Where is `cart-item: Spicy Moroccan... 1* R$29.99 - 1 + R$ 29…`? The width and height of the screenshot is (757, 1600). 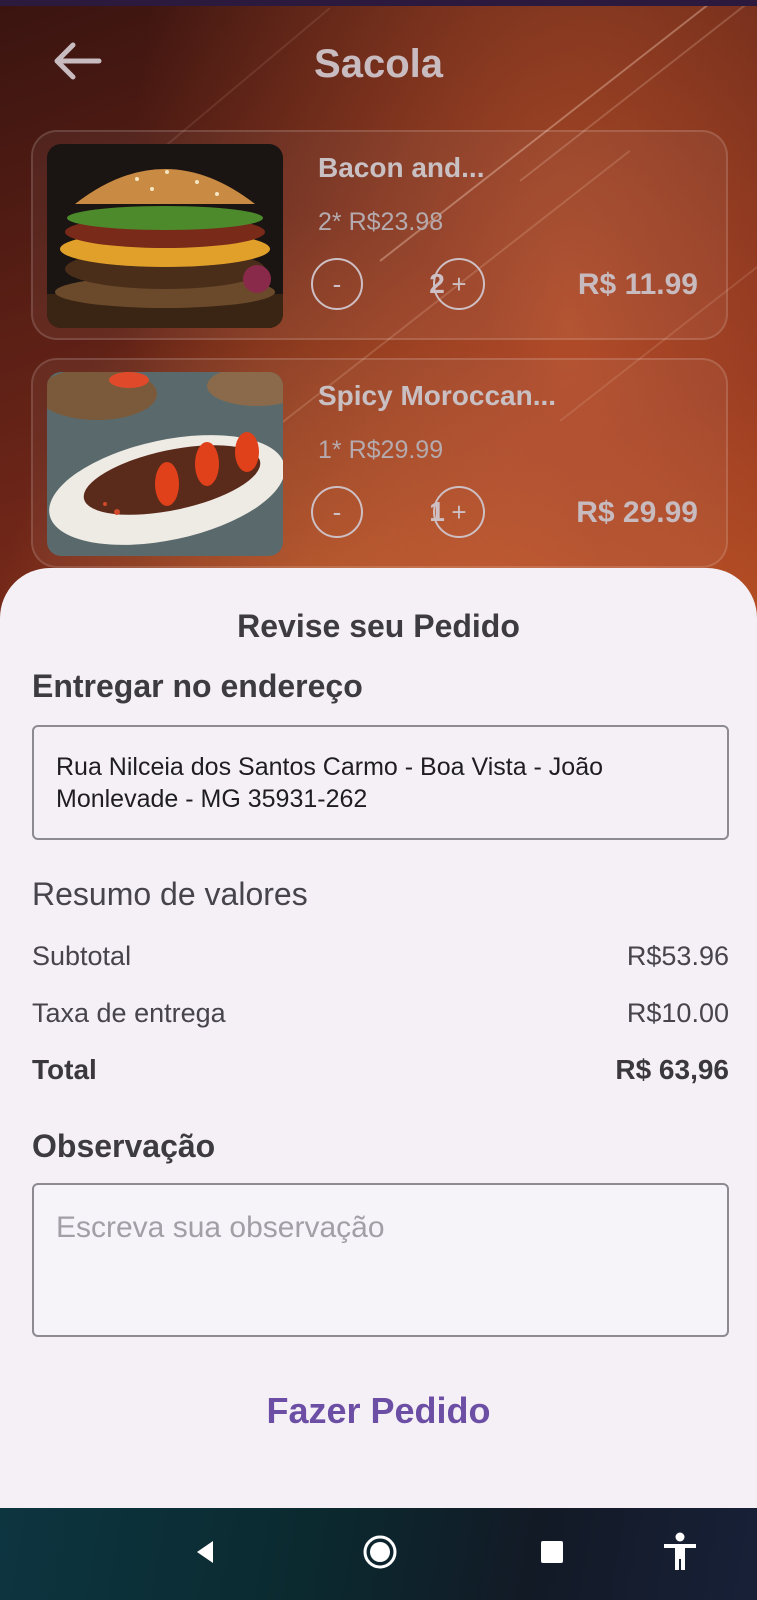 cart-item: Spicy Moroccan... 1* R$29.99 - 1 + R$ 29… is located at coordinates (379, 463).